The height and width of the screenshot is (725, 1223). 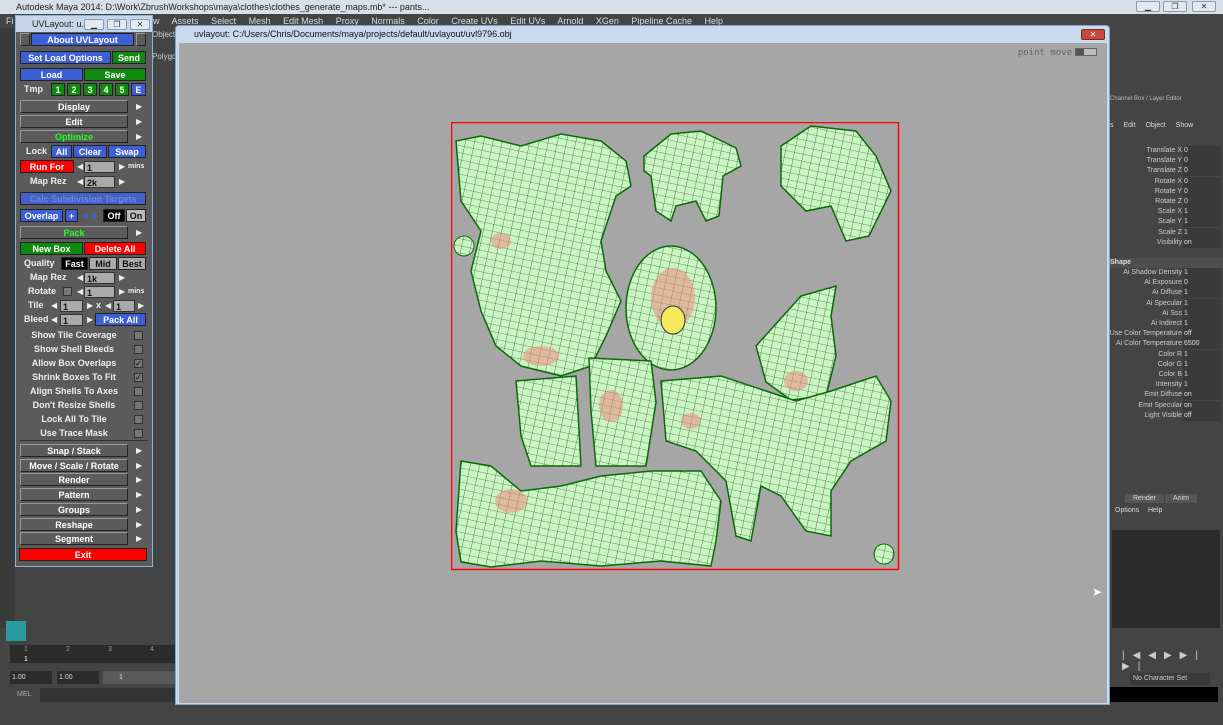 What do you see at coordinates (94, 24) in the screenshot?
I see `panel-minimize-button: ▁` at bounding box center [94, 24].